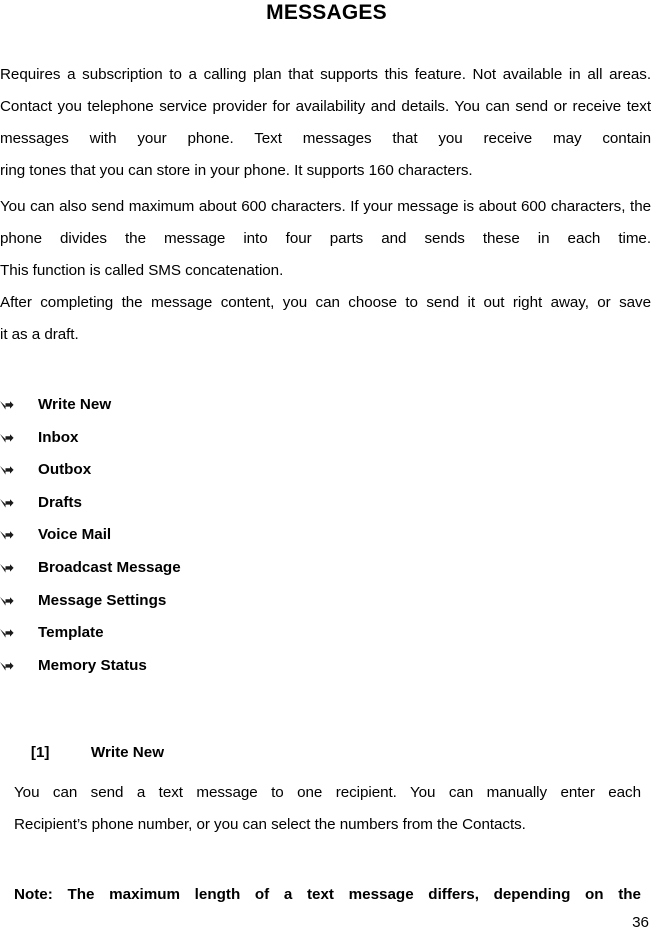  What do you see at coordinates (65, 470) in the screenshot?
I see `menu-item-label: Outbox` at bounding box center [65, 470].